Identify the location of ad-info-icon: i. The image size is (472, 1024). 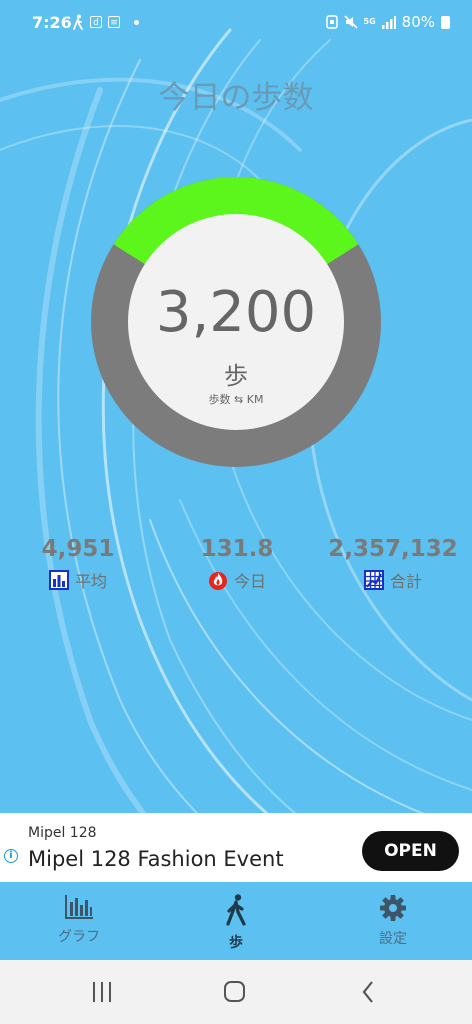
(11, 856).